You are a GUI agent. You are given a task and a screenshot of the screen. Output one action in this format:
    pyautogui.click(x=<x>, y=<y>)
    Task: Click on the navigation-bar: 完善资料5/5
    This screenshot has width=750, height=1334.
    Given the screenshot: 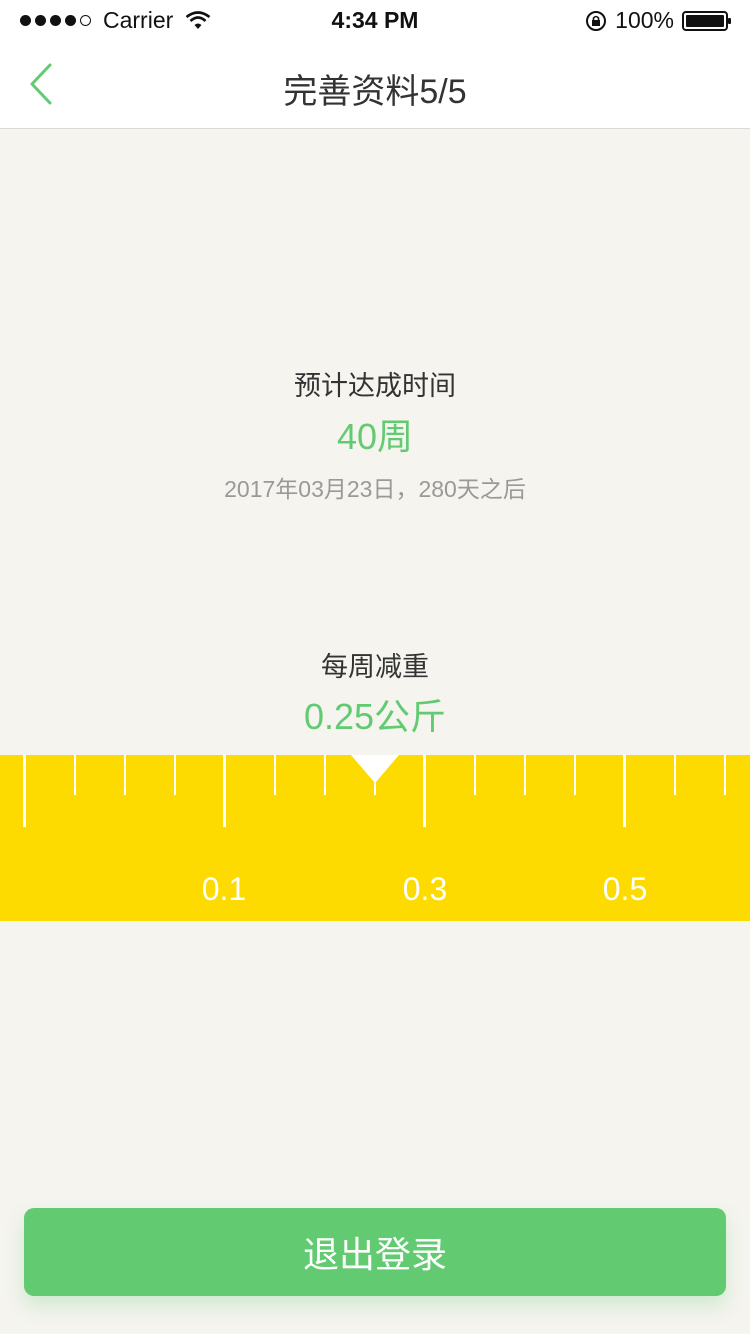 What is the action you would take?
    pyautogui.click(x=375, y=84)
    